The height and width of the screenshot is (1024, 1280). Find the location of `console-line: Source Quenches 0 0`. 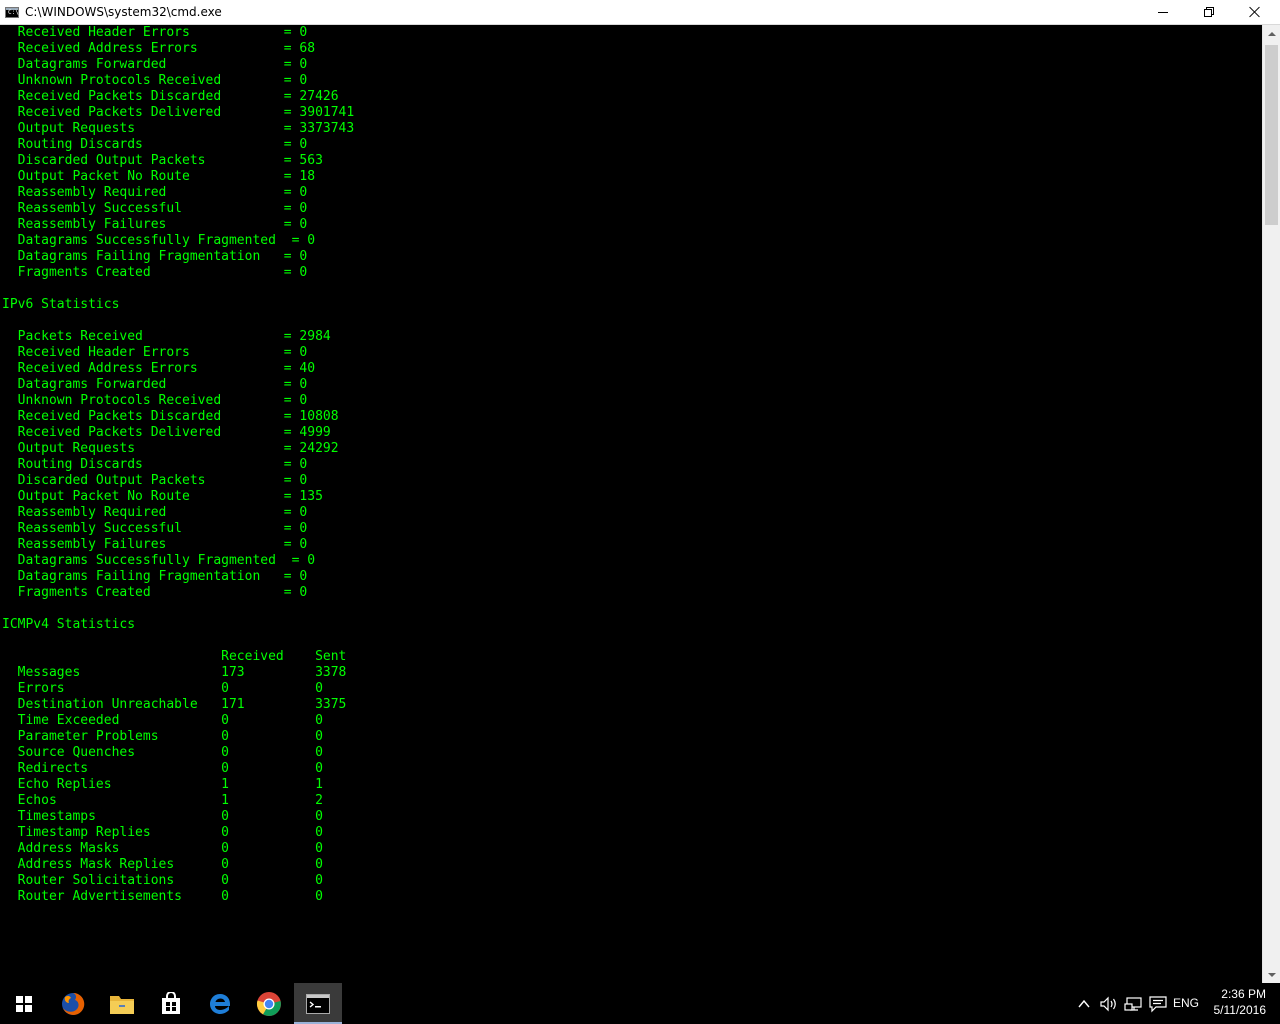

console-line: Source Quenches 0 0 is located at coordinates (162, 752).